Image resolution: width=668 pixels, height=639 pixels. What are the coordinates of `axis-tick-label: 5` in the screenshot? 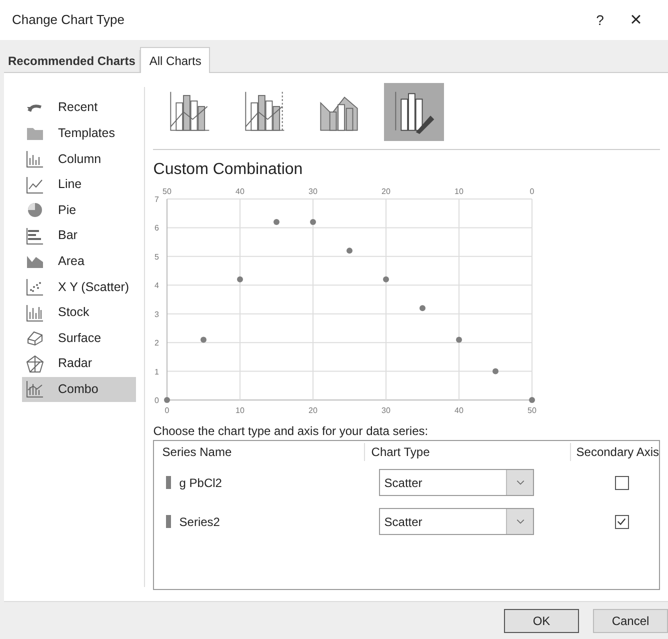 It's located at (157, 257).